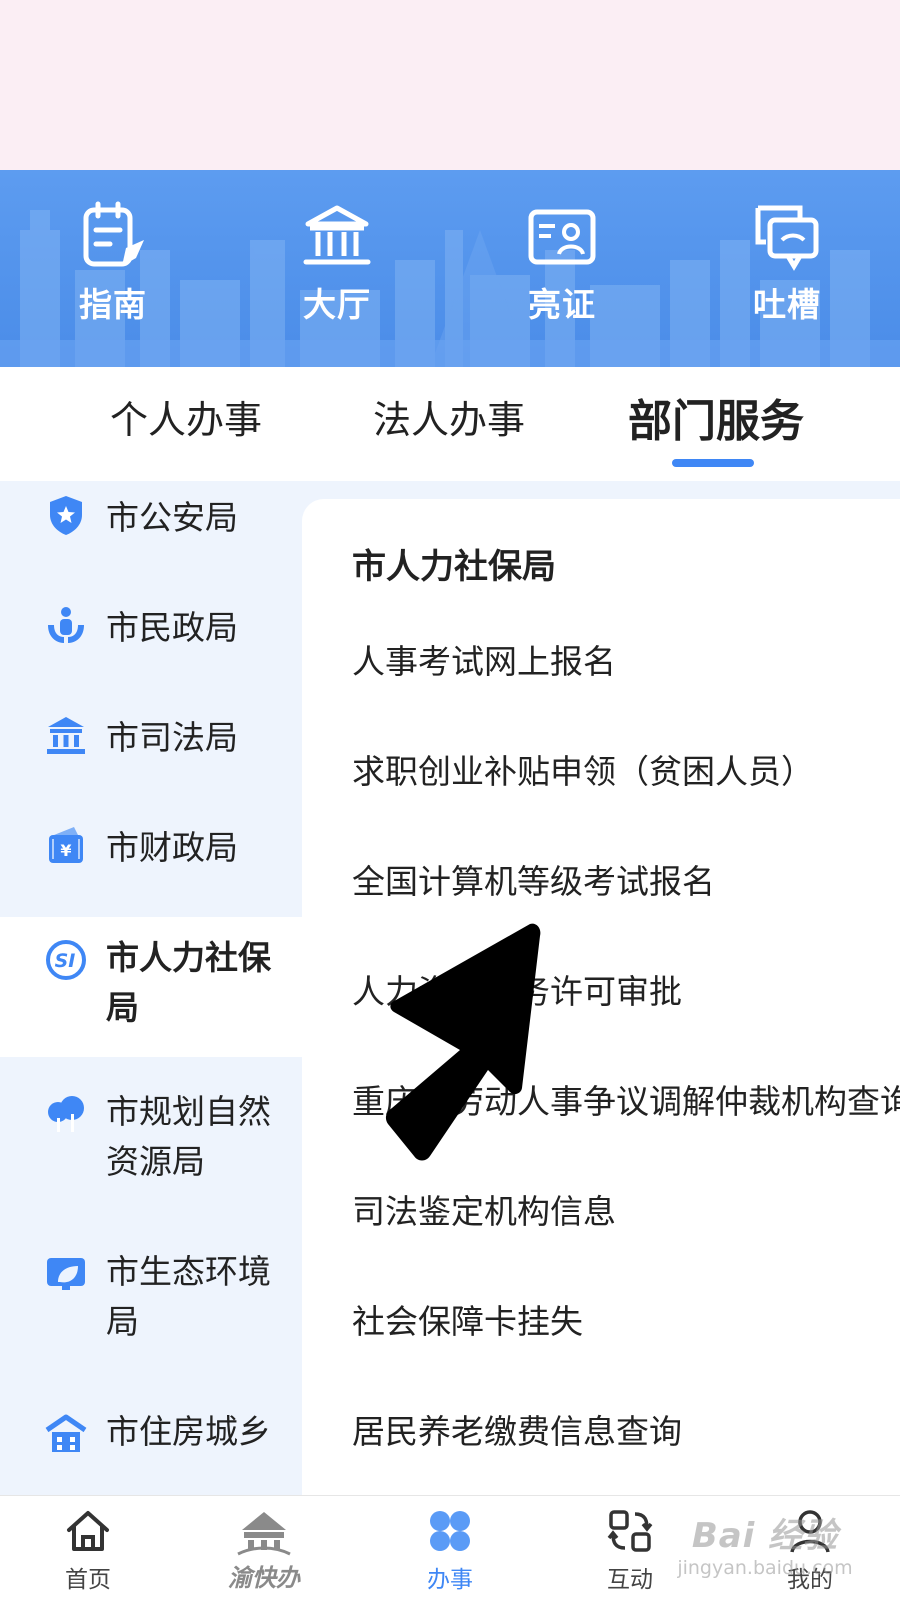 The height and width of the screenshot is (1600, 900). Describe the element at coordinates (787, 304) in the screenshot. I see `quick-action-label: 吐槽` at that location.